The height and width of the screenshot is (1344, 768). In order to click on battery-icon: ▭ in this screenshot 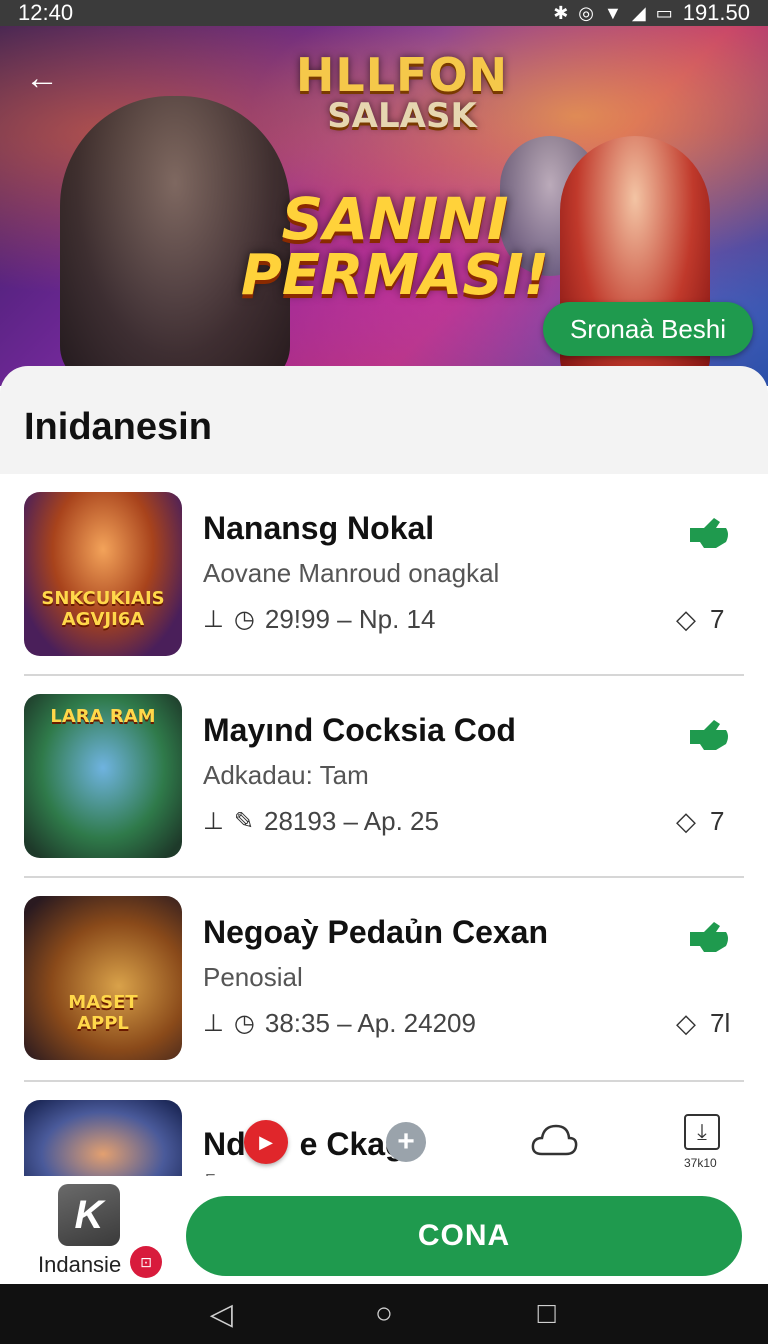, I will do `click(664, 12)`.